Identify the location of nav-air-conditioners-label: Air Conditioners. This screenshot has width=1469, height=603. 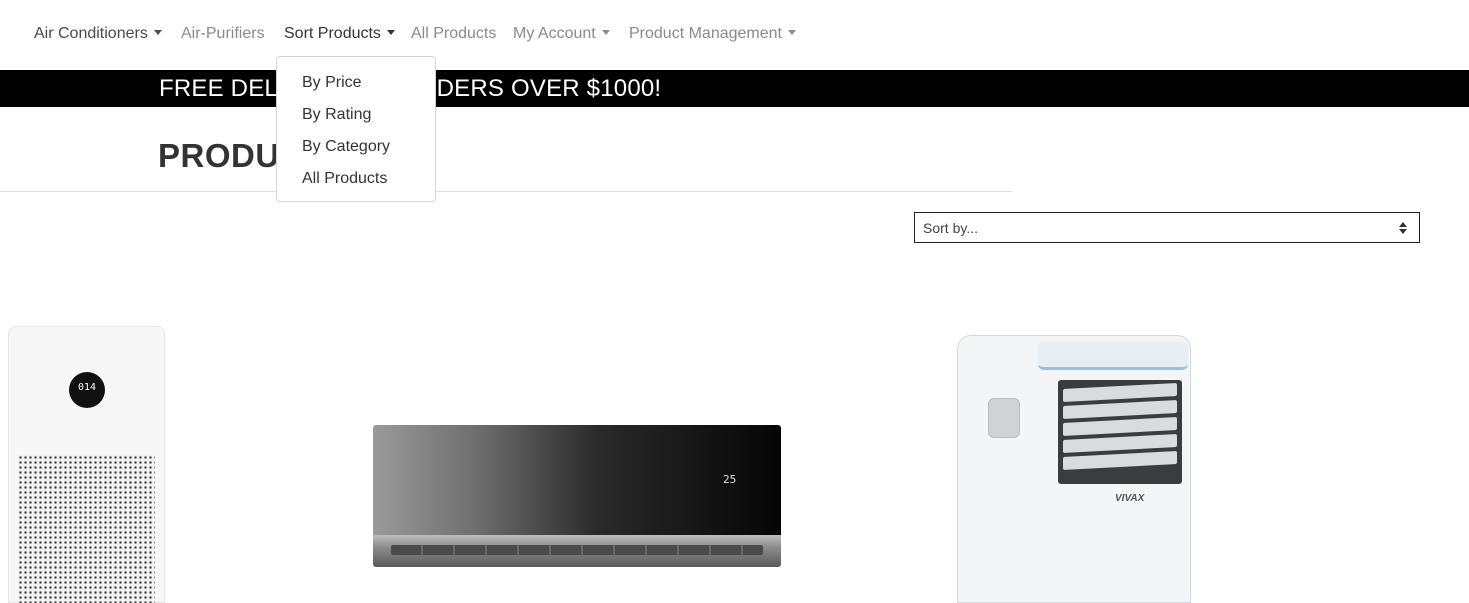
(91, 33).